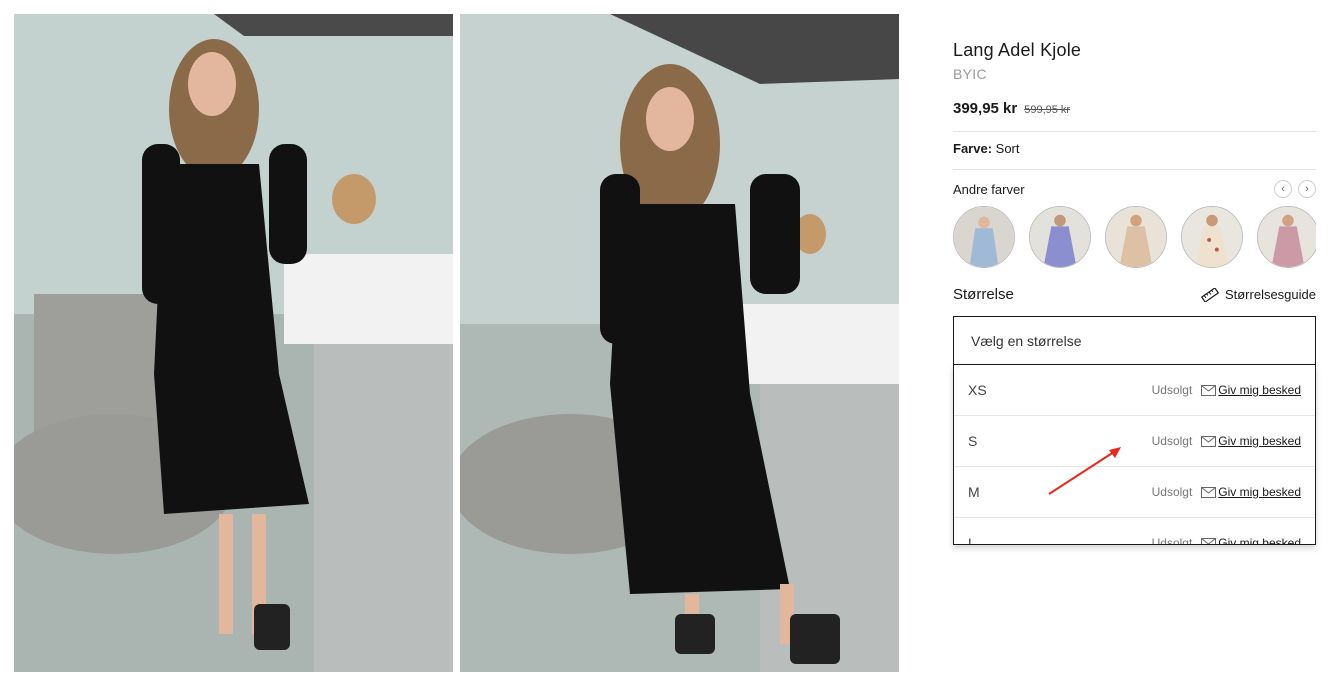  What do you see at coordinates (989, 189) in the screenshot?
I see `other-colors-label: Andre farver` at bounding box center [989, 189].